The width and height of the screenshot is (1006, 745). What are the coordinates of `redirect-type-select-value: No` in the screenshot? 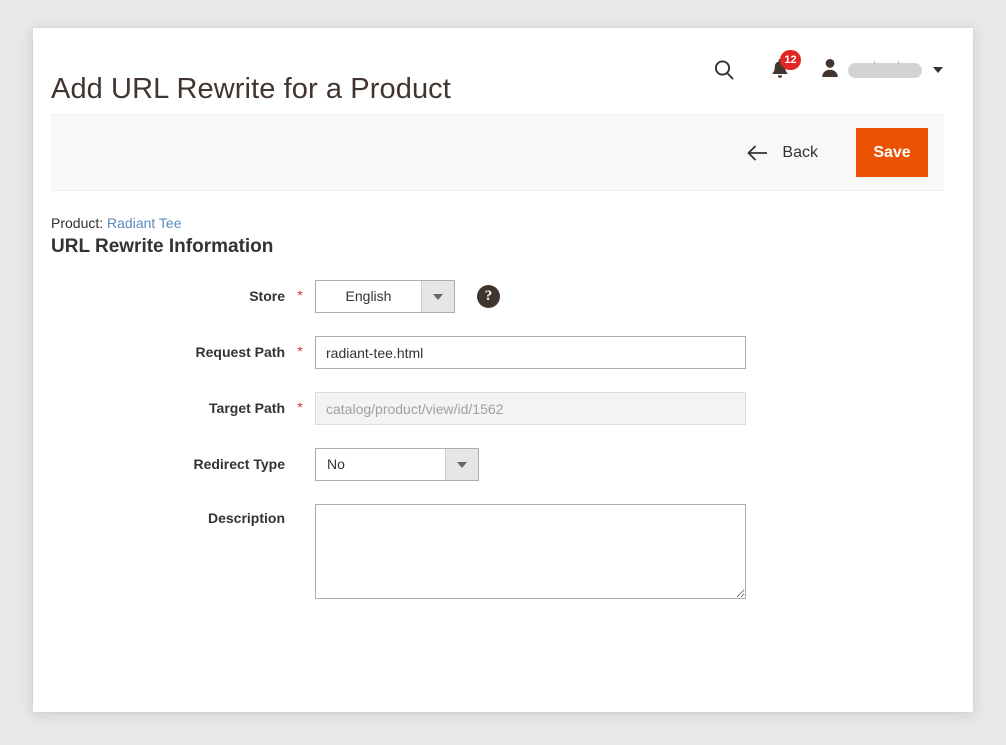 It's located at (336, 464).